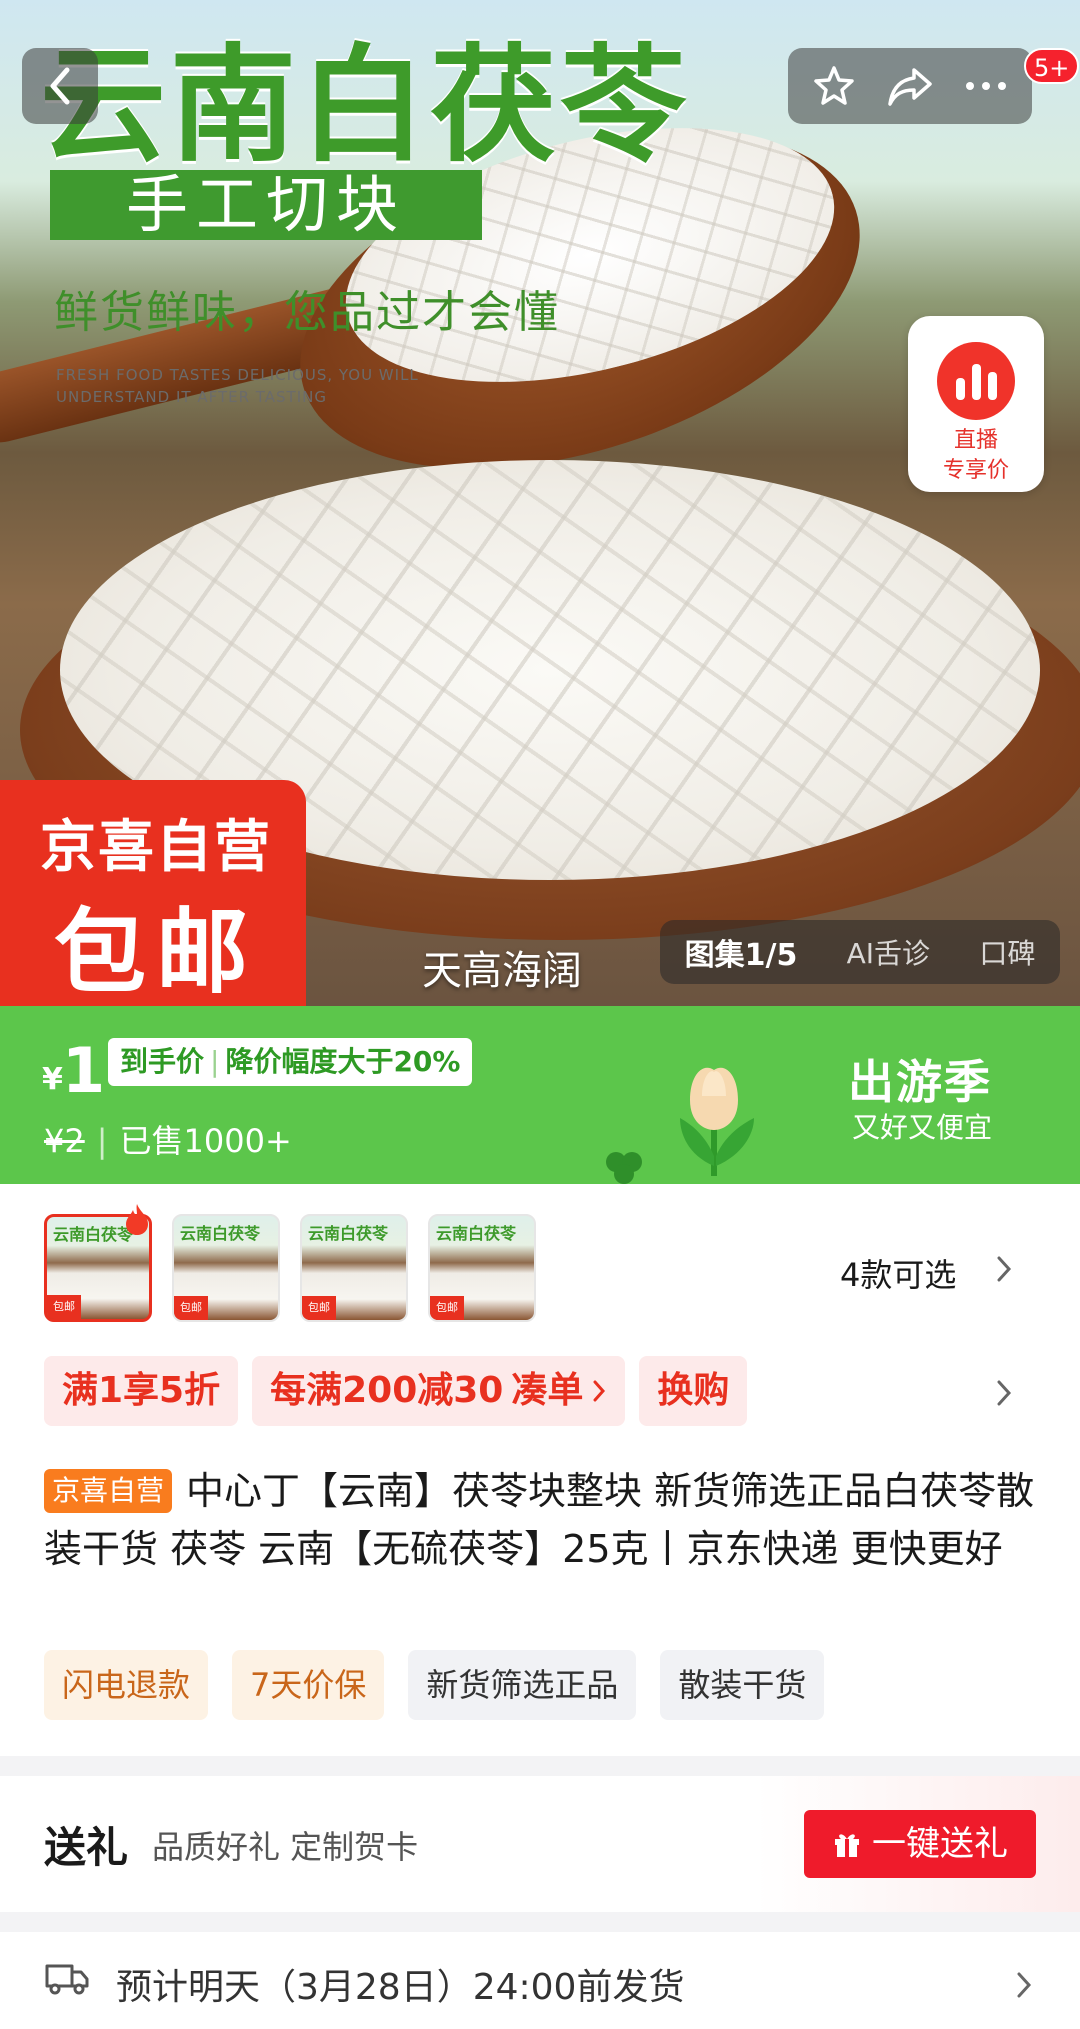  I want to click on live-price-badge: 直播 专享价, so click(976, 404).